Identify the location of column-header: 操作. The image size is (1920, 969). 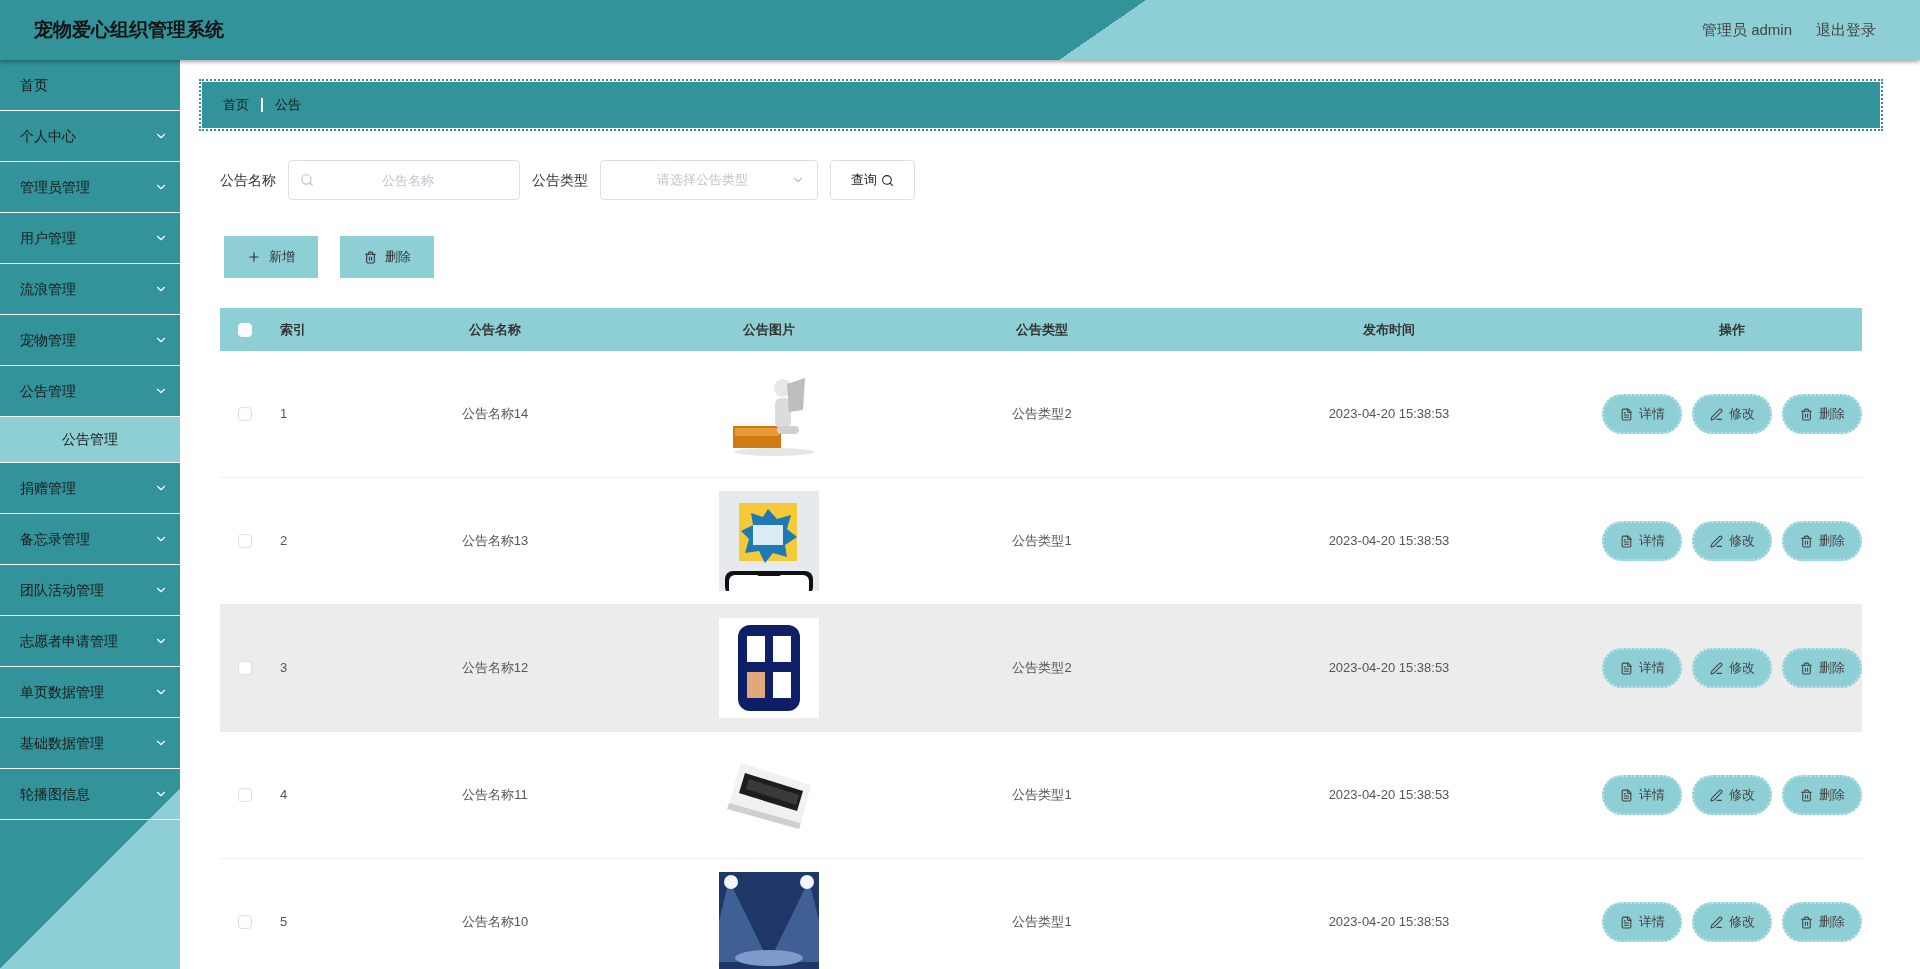
(1732, 329).